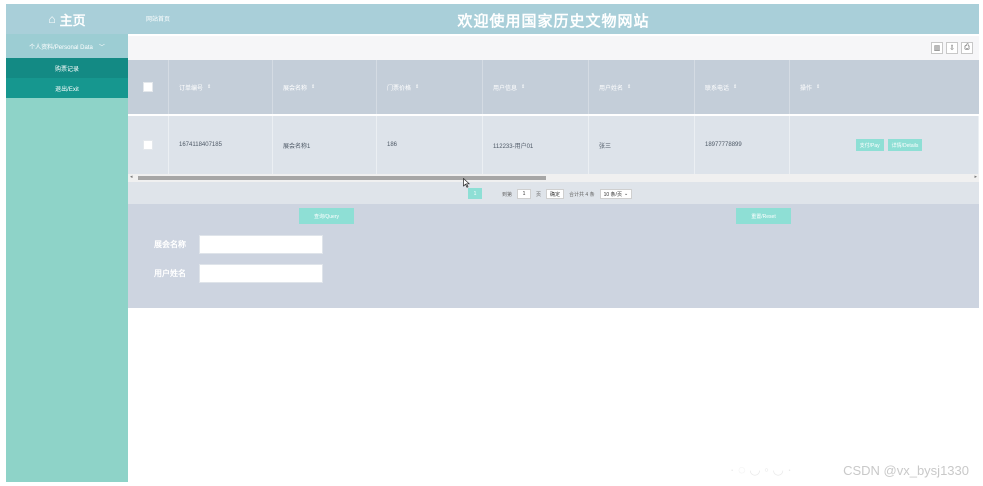  What do you see at coordinates (626, 194) in the screenshot?
I see `chevron-down-icon: ⌄` at bounding box center [626, 194].